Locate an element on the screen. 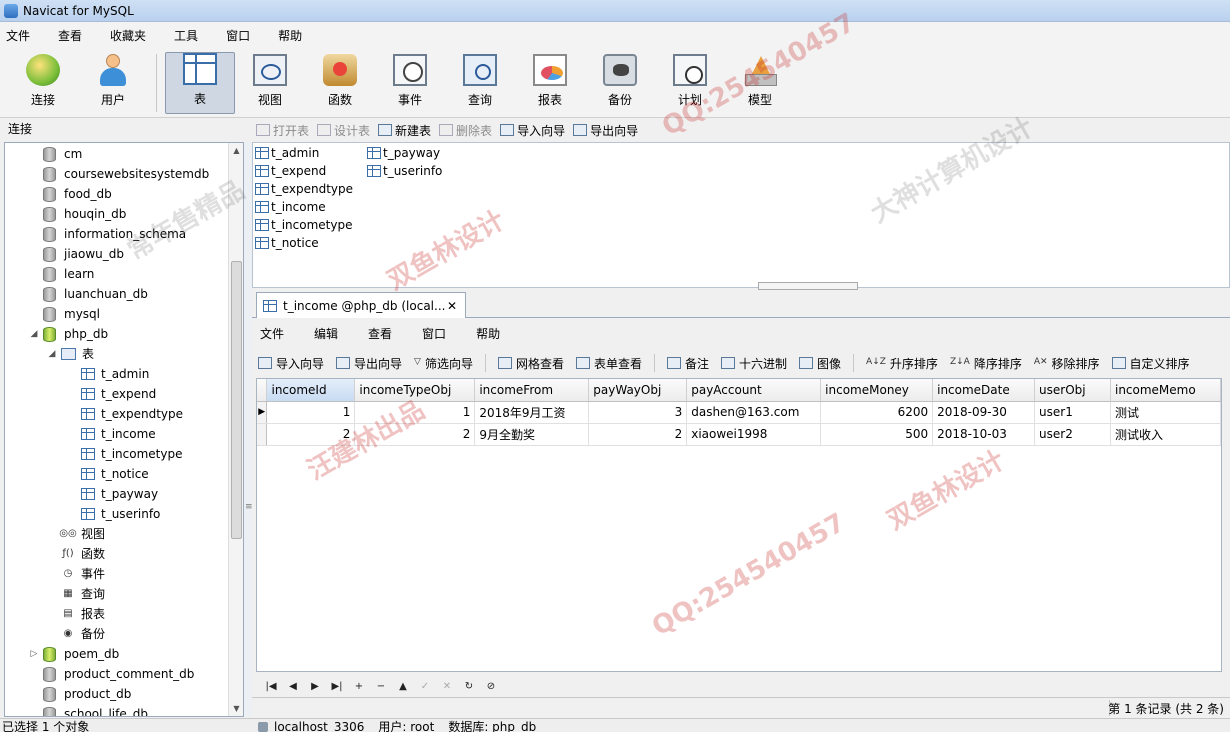 This screenshot has width=1230, height=732. column-header: incomeMoney is located at coordinates (877, 390).